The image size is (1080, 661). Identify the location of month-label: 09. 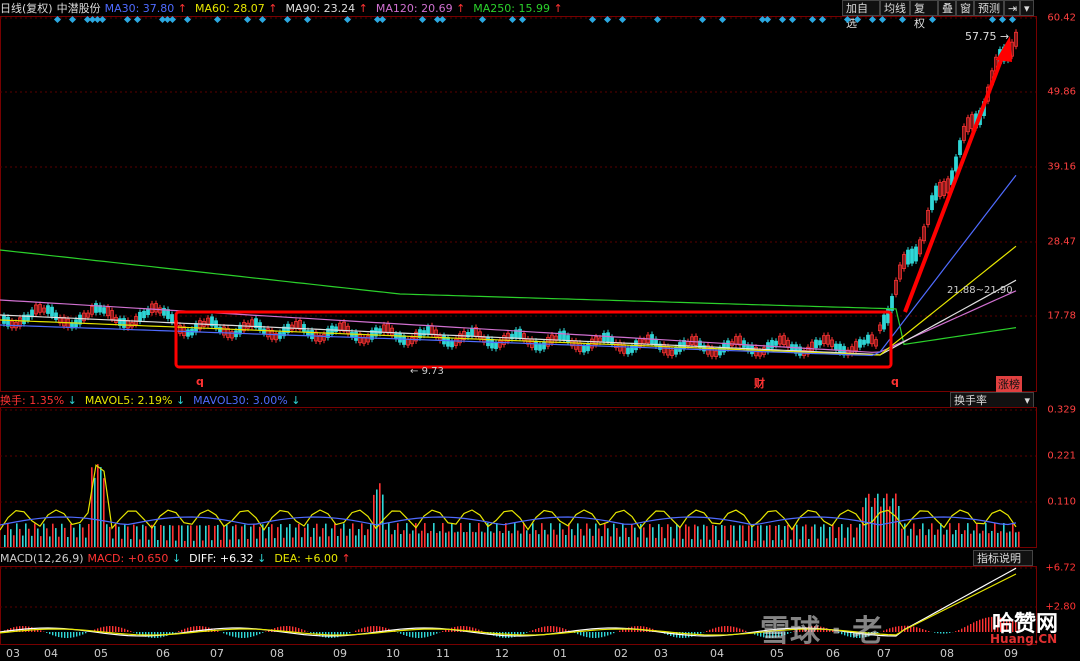
(1011, 653).